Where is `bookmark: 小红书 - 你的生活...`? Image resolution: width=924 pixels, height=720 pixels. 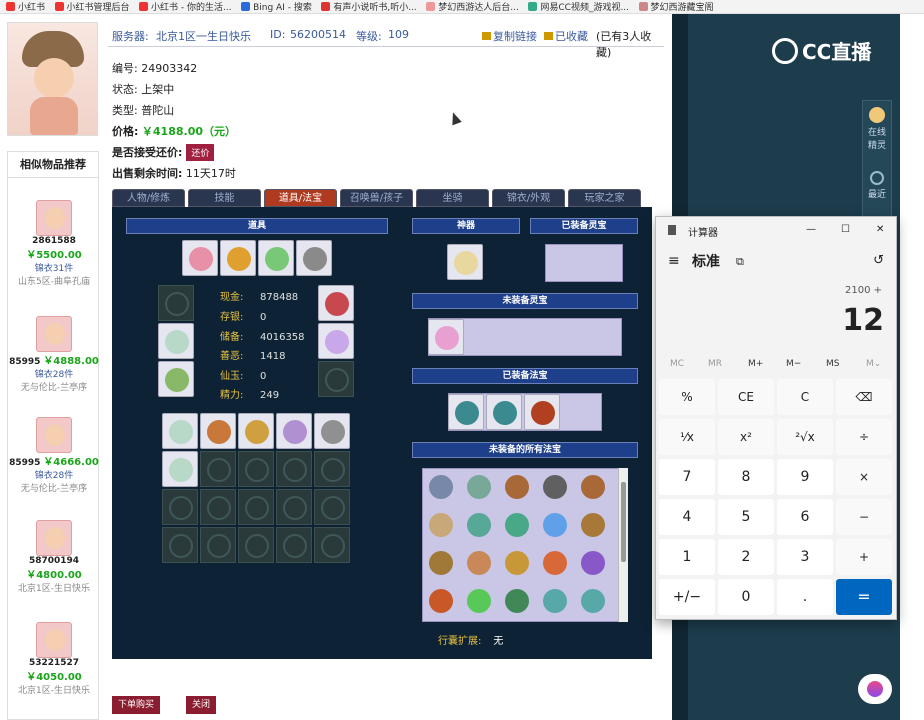 bookmark: 小红书 - 你的生活... is located at coordinates (185, 7).